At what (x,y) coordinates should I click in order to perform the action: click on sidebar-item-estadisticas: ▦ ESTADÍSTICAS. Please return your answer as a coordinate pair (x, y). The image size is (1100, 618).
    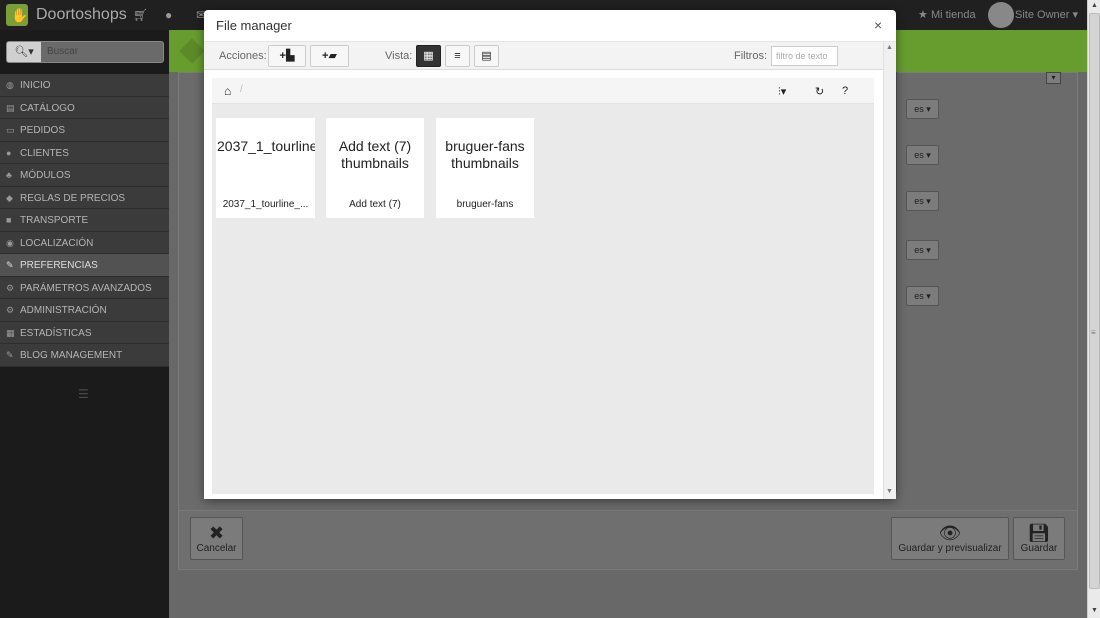
    Looking at the image, I should click on (84, 333).